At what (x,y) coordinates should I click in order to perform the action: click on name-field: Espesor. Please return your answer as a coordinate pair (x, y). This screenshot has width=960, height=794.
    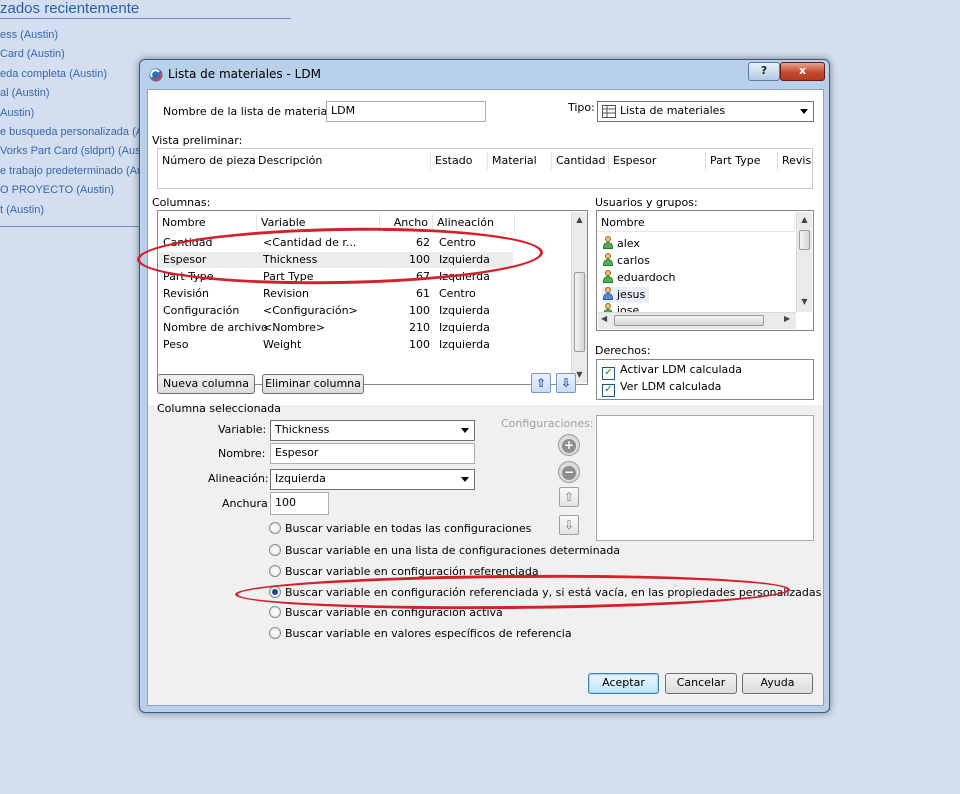
    Looking at the image, I should click on (372, 453).